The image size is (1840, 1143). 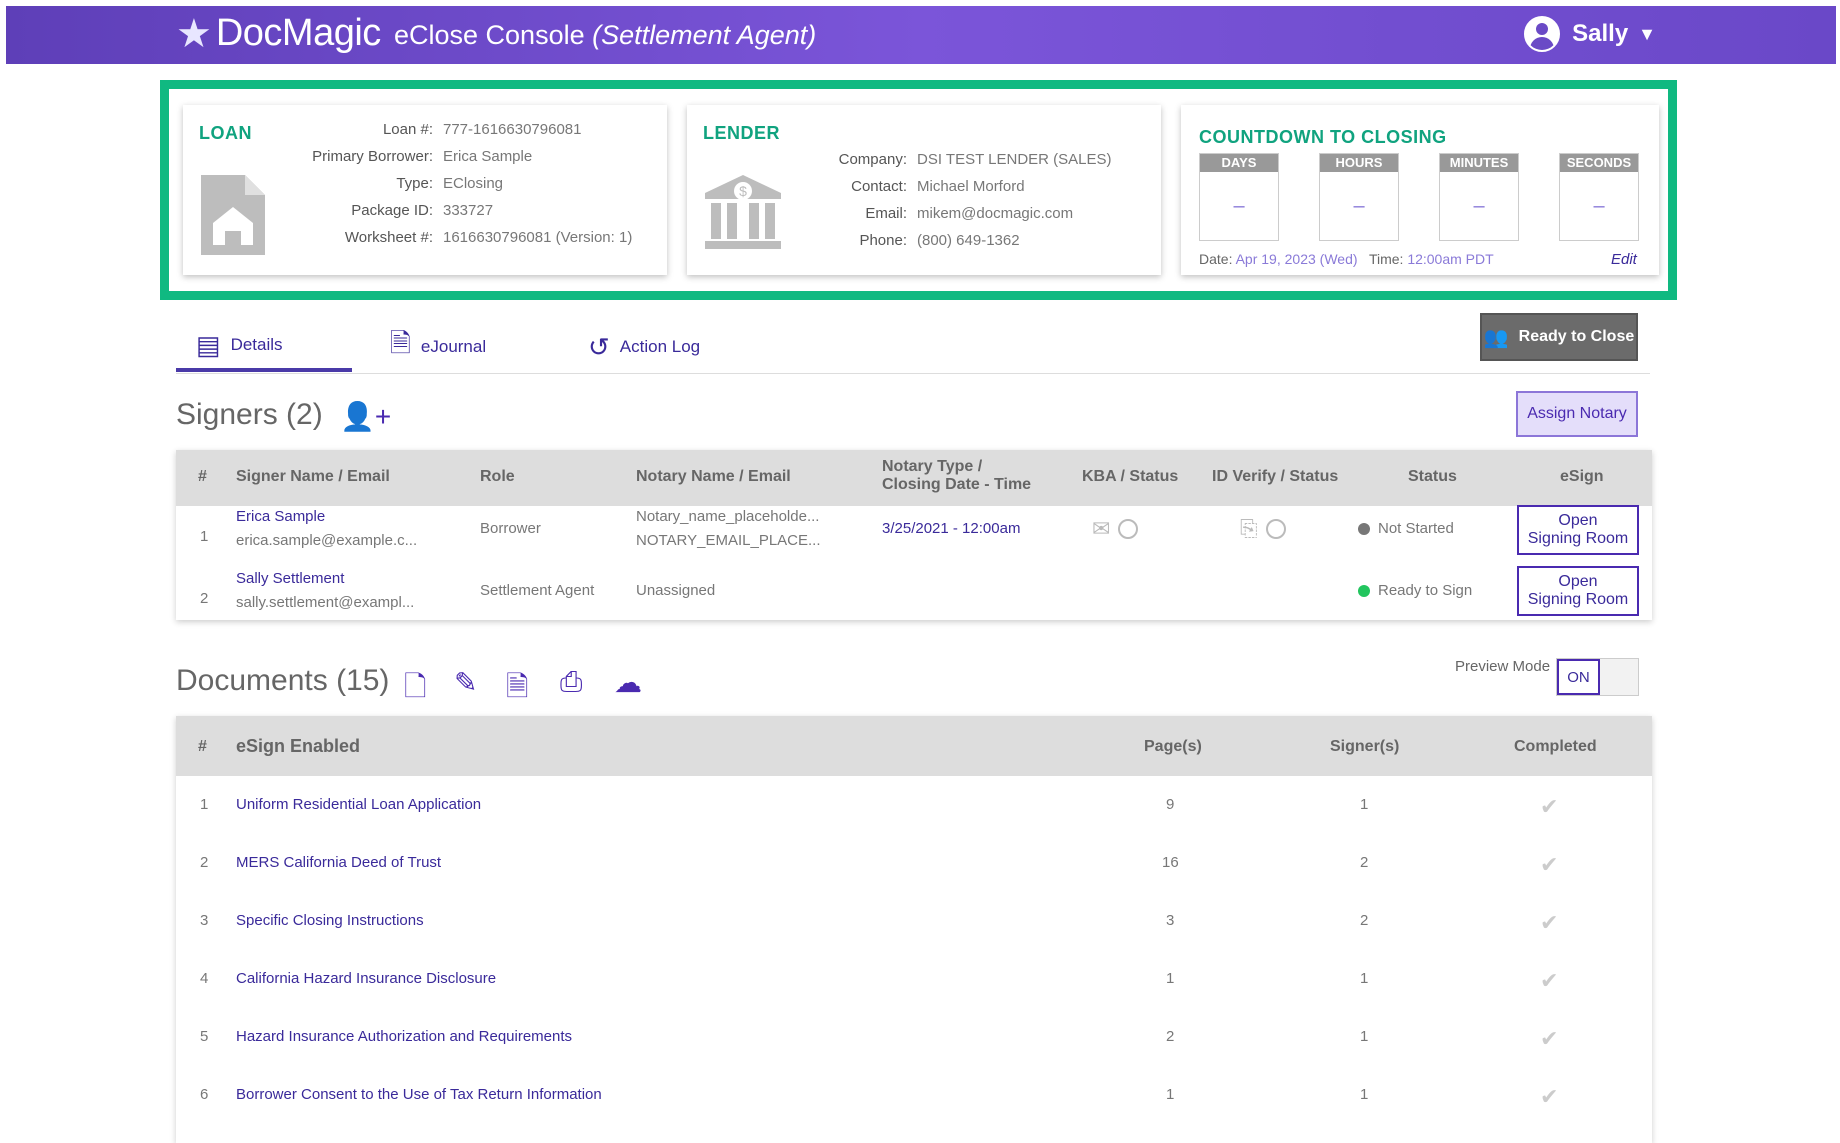 I want to click on signer-num: 1, so click(x=204, y=536).